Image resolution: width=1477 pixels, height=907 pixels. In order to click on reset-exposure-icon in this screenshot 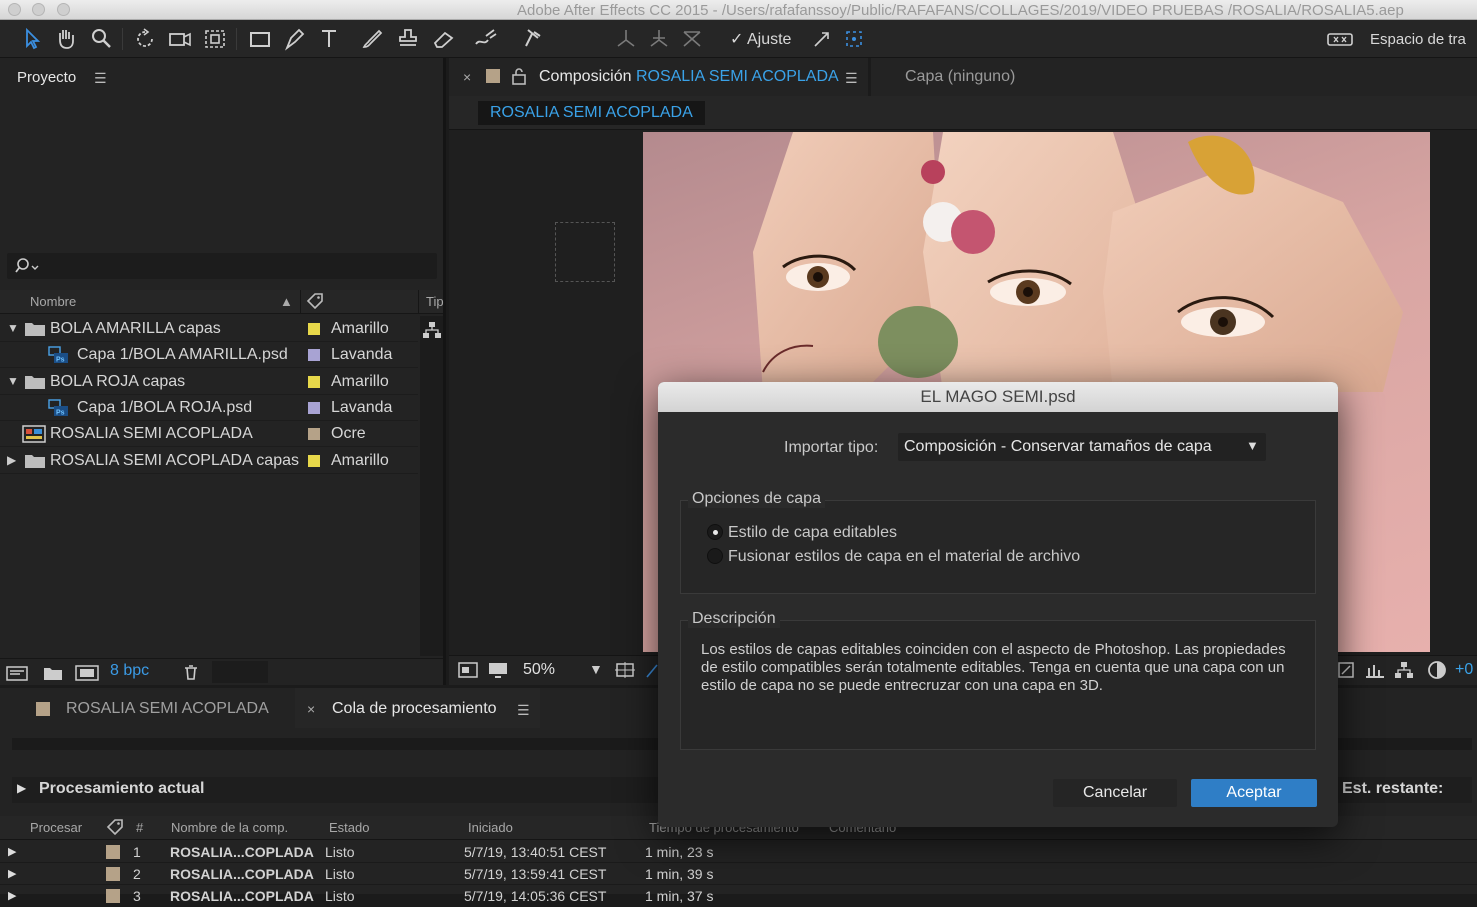, I will do `click(1346, 672)`.